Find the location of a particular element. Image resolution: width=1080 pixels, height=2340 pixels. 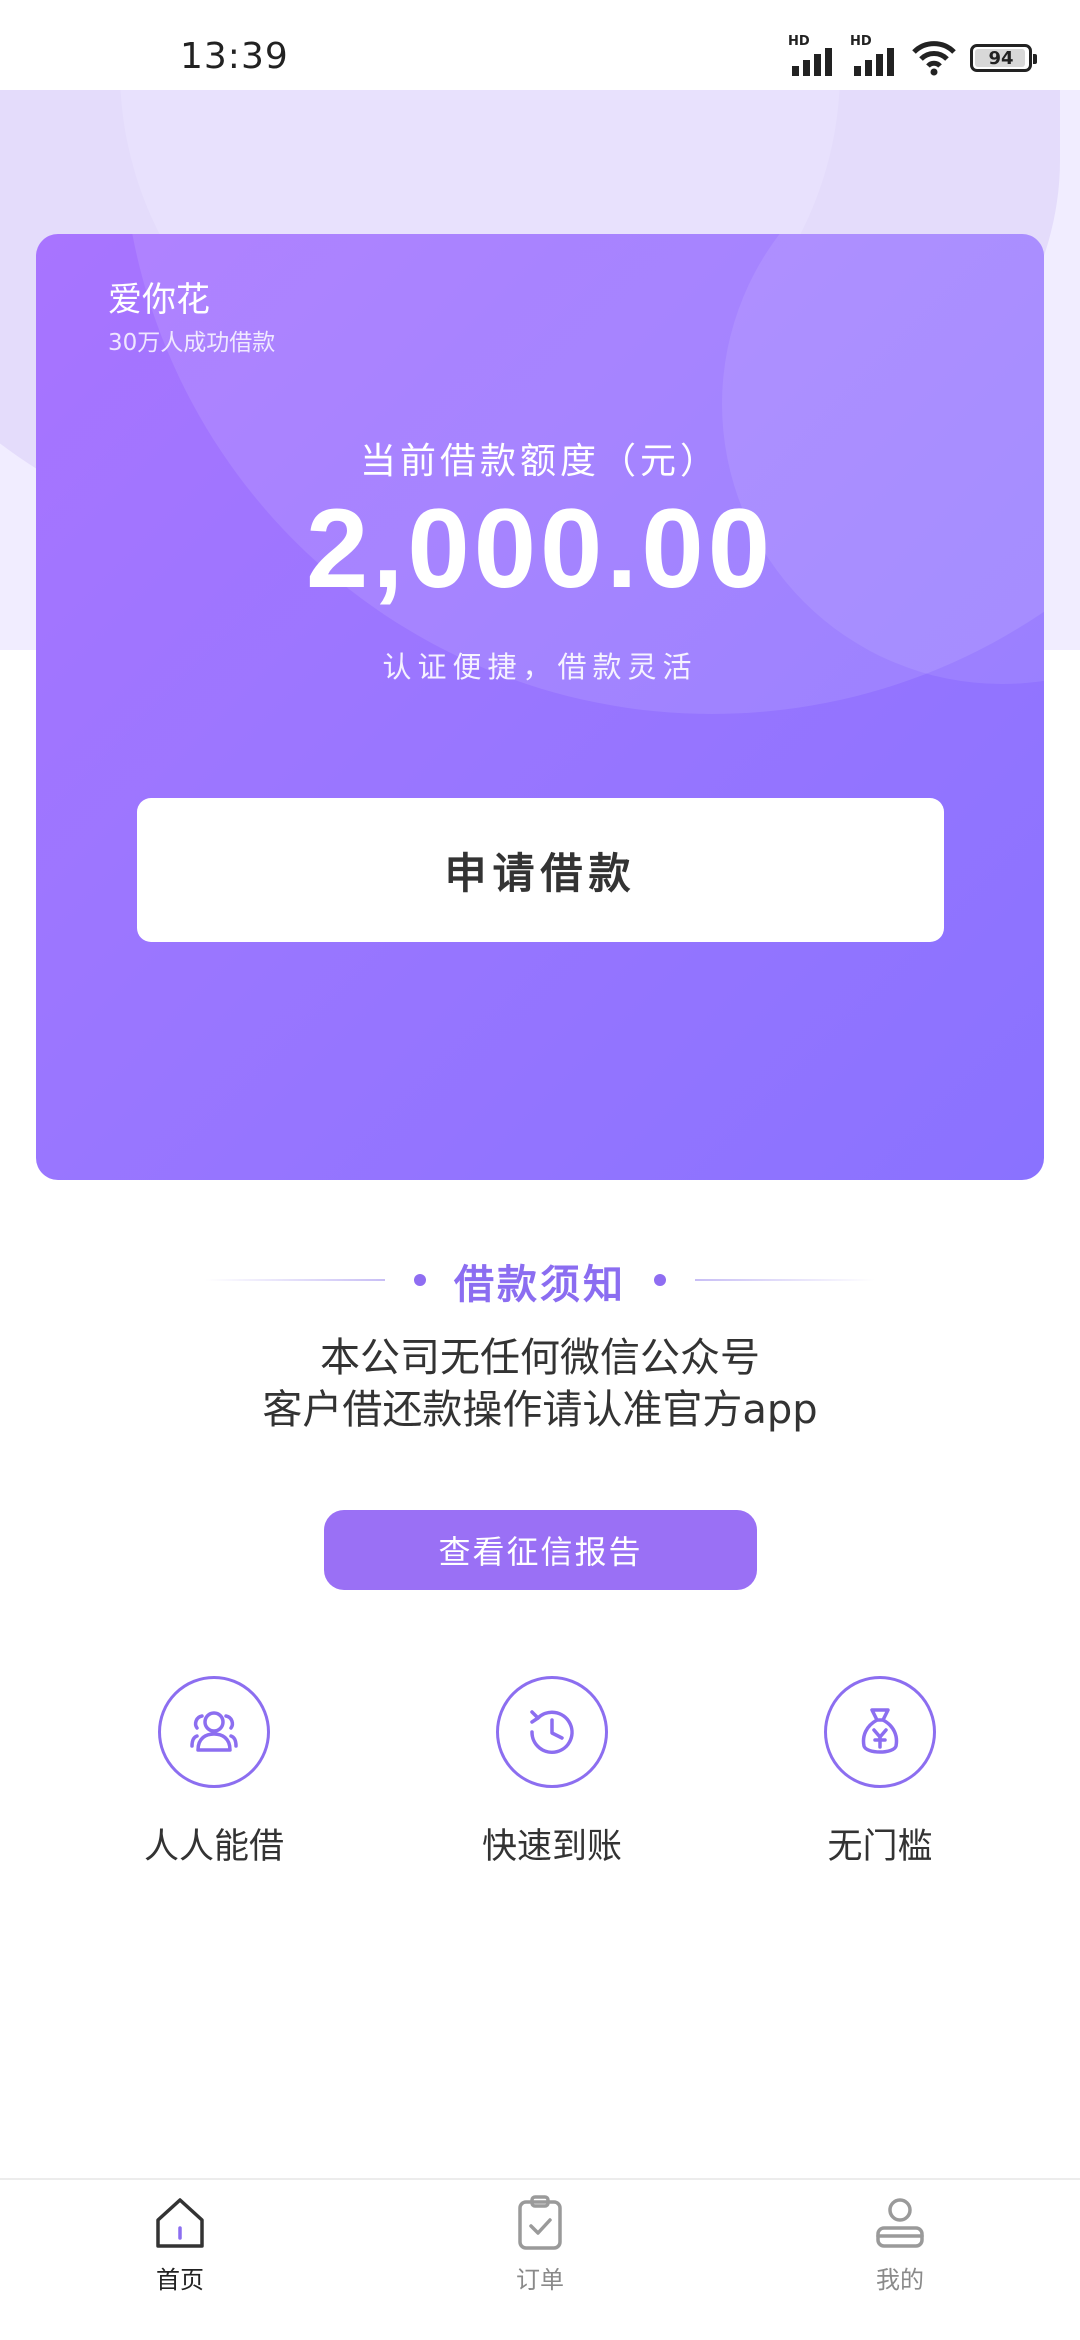

feature-label: 无门槛 is located at coordinates (880, 1847).